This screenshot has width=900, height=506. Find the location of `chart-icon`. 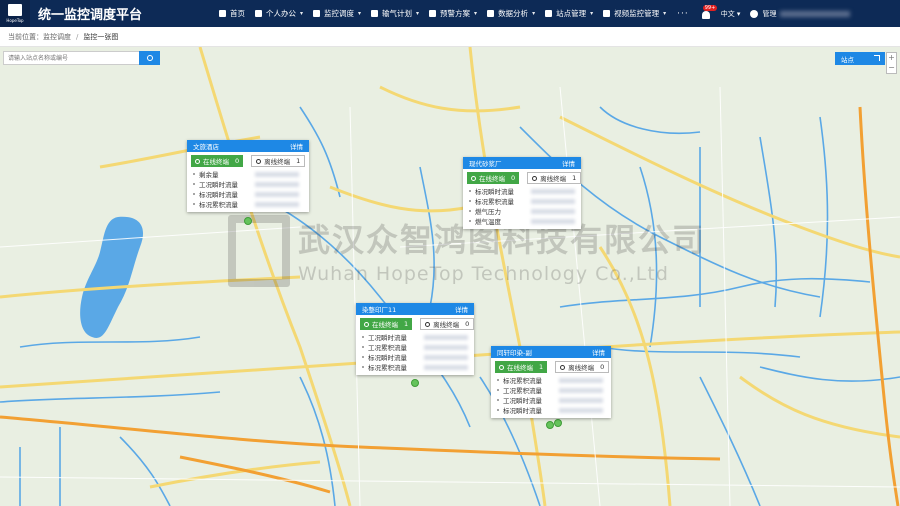

chart-icon is located at coordinates (491, 13).